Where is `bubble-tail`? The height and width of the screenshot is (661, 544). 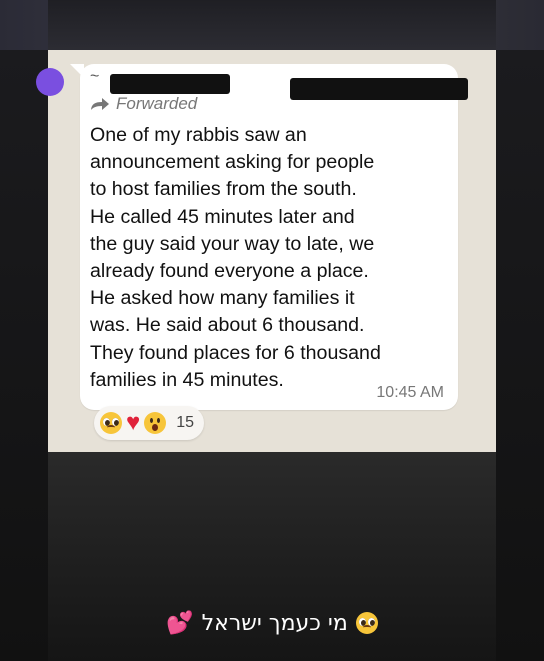 bubble-tail is located at coordinates (77, 71).